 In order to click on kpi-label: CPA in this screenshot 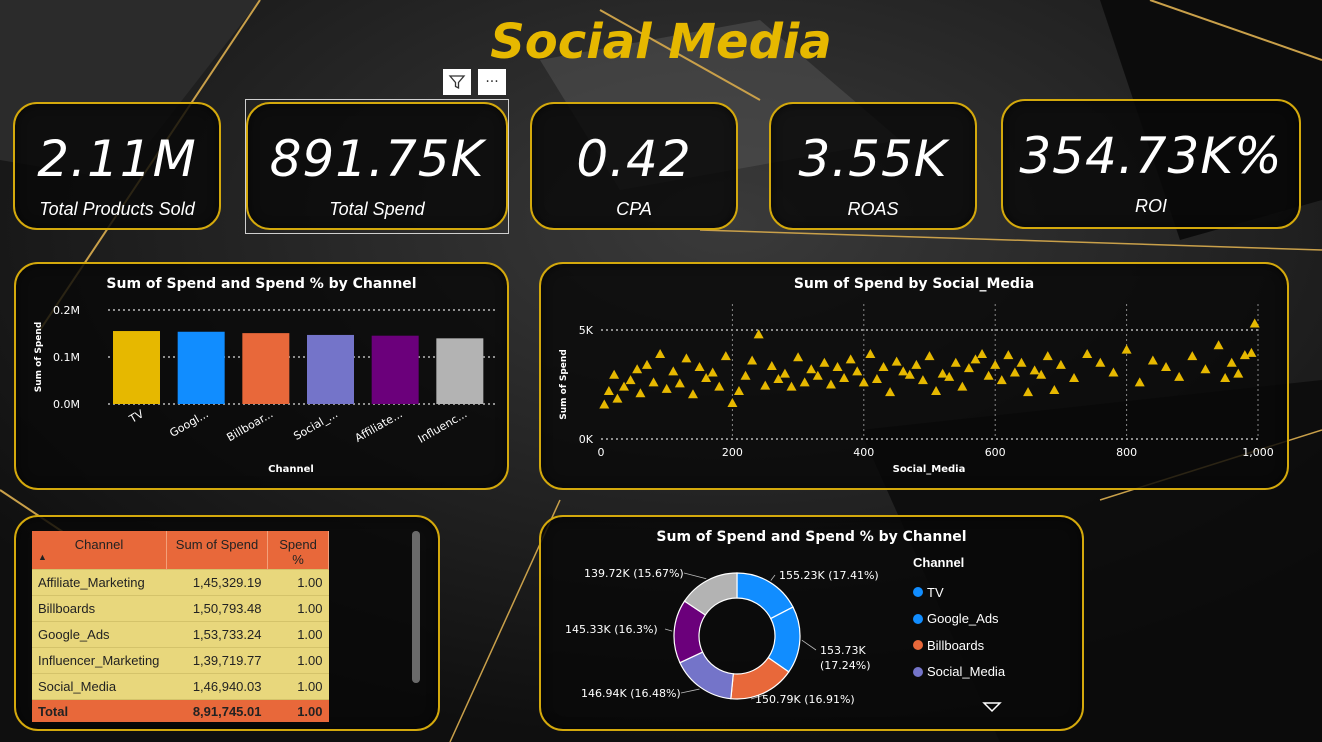, I will do `click(634, 209)`.